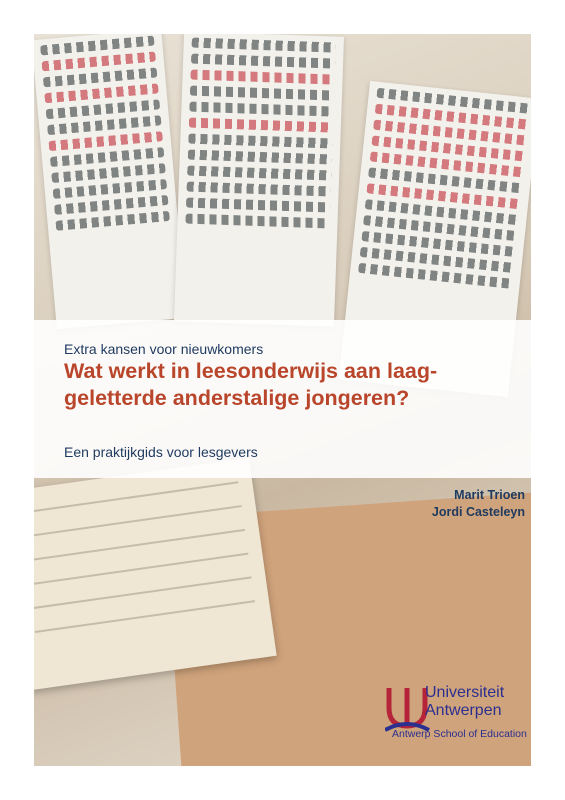 This screenshot has width=565, height=800. I want to click on authors: Marit Trioen Jordi Casteleyn, so click(478, 504).